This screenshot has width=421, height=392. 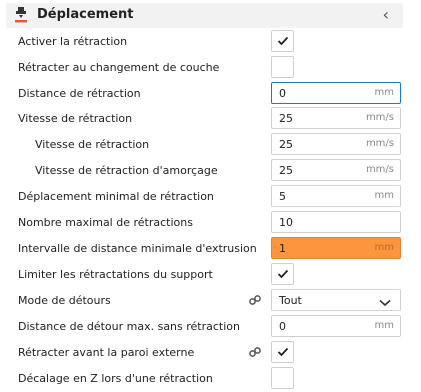 I want to click on retracter-paroi-checkbox, so click(x=282, y=352).